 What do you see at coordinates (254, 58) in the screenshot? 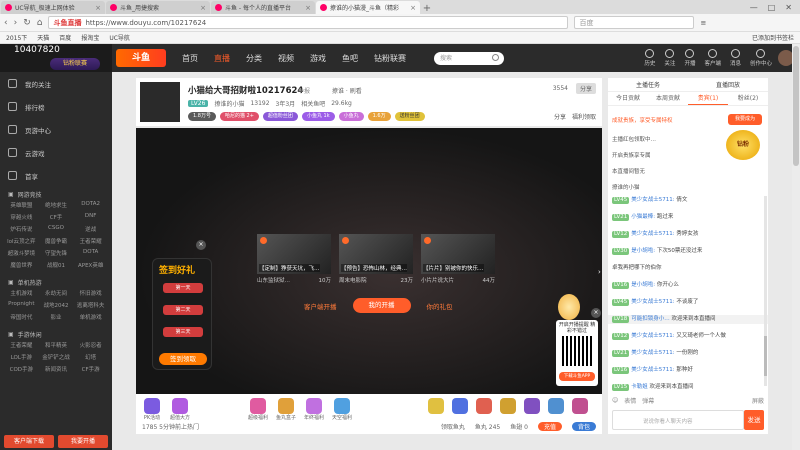
I see `nav-category: 分类` at bounding box center [254, 58].